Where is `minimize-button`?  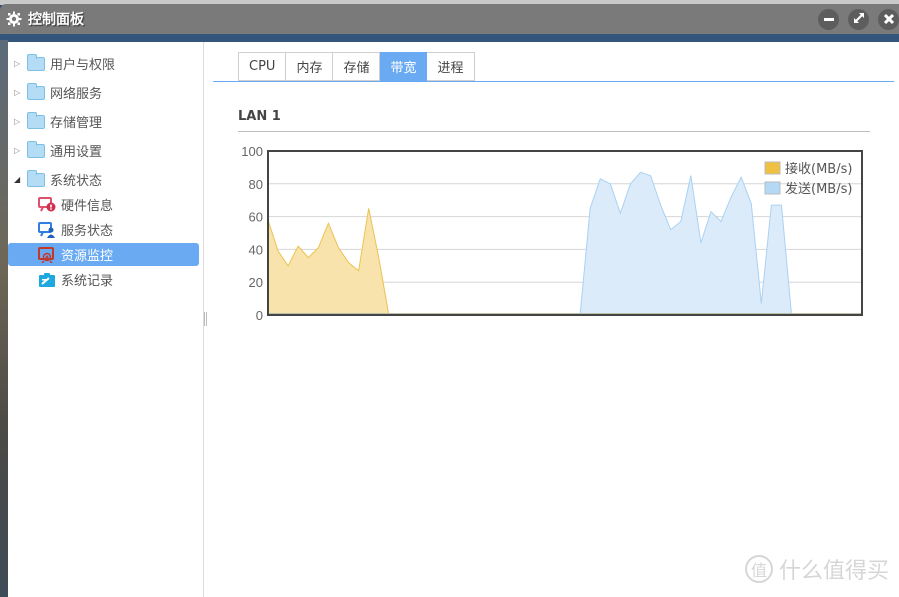
minimize-button is located at coordinates (828, 19).